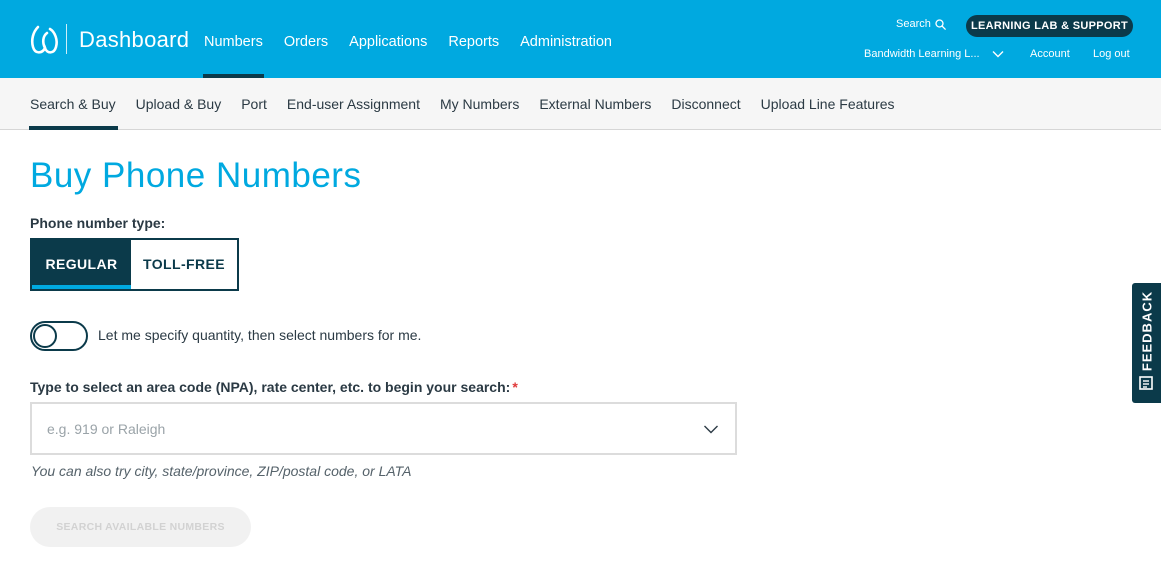  Describe the element at coordinates (367, 428) in the screenshot. I see `area-code-search-input` at that location.